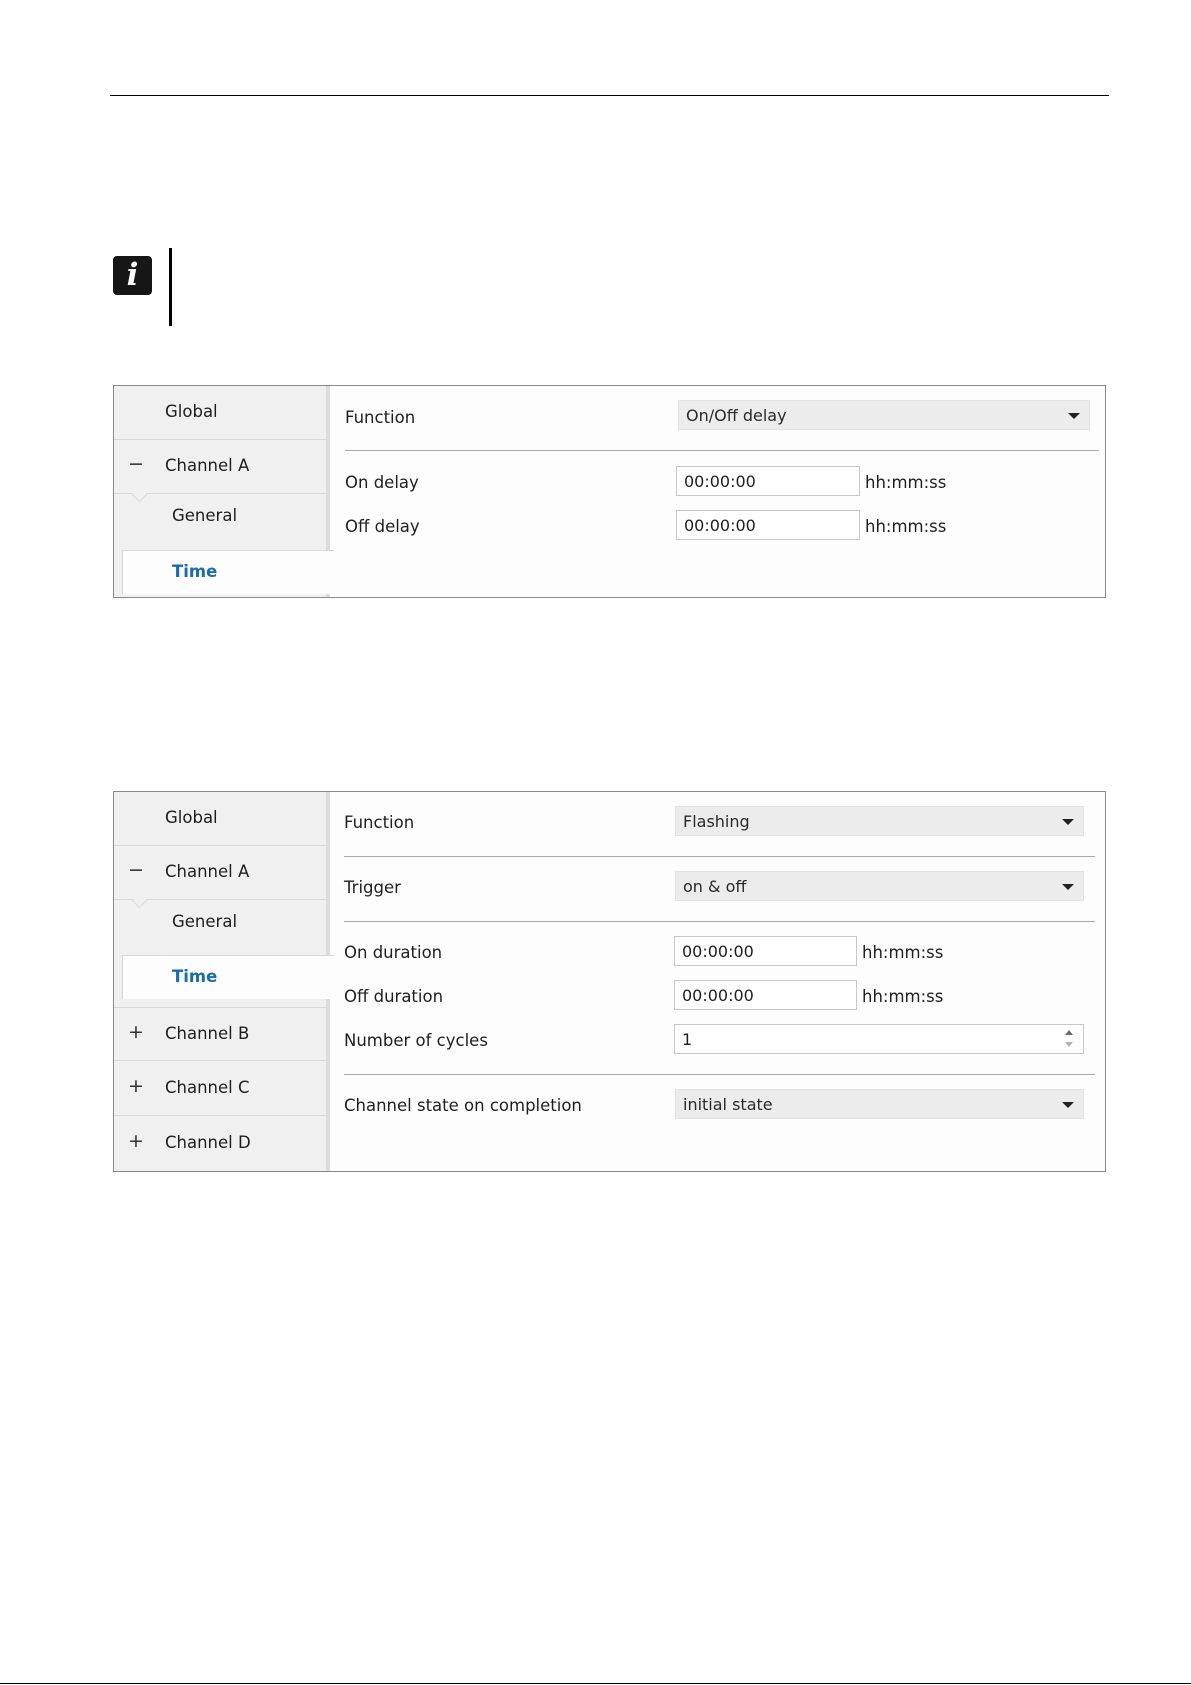 This screenshot has width=1191, height=1685. I want to click on function-value: On/Off delay, so click(736, 415).